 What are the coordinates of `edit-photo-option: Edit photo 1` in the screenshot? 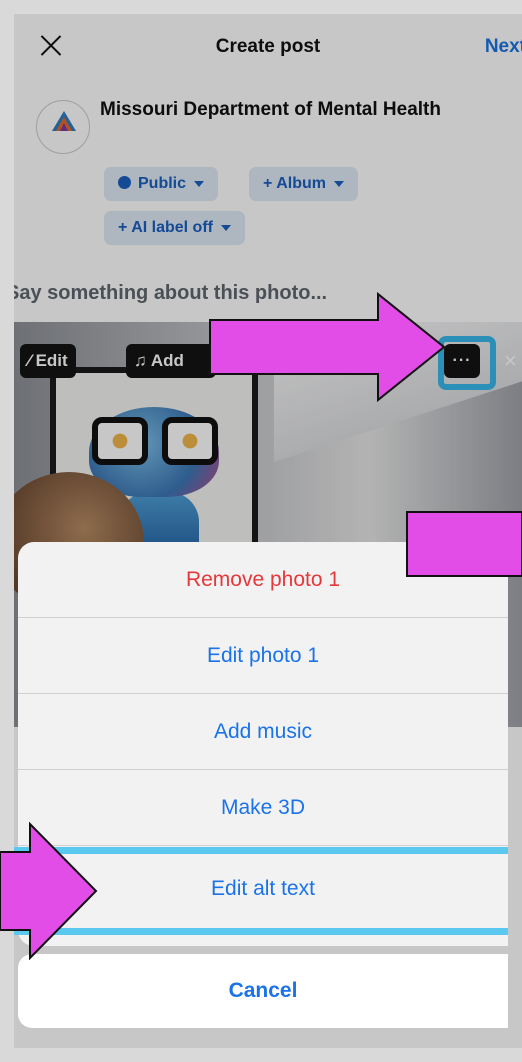 It's located at (263, 656).